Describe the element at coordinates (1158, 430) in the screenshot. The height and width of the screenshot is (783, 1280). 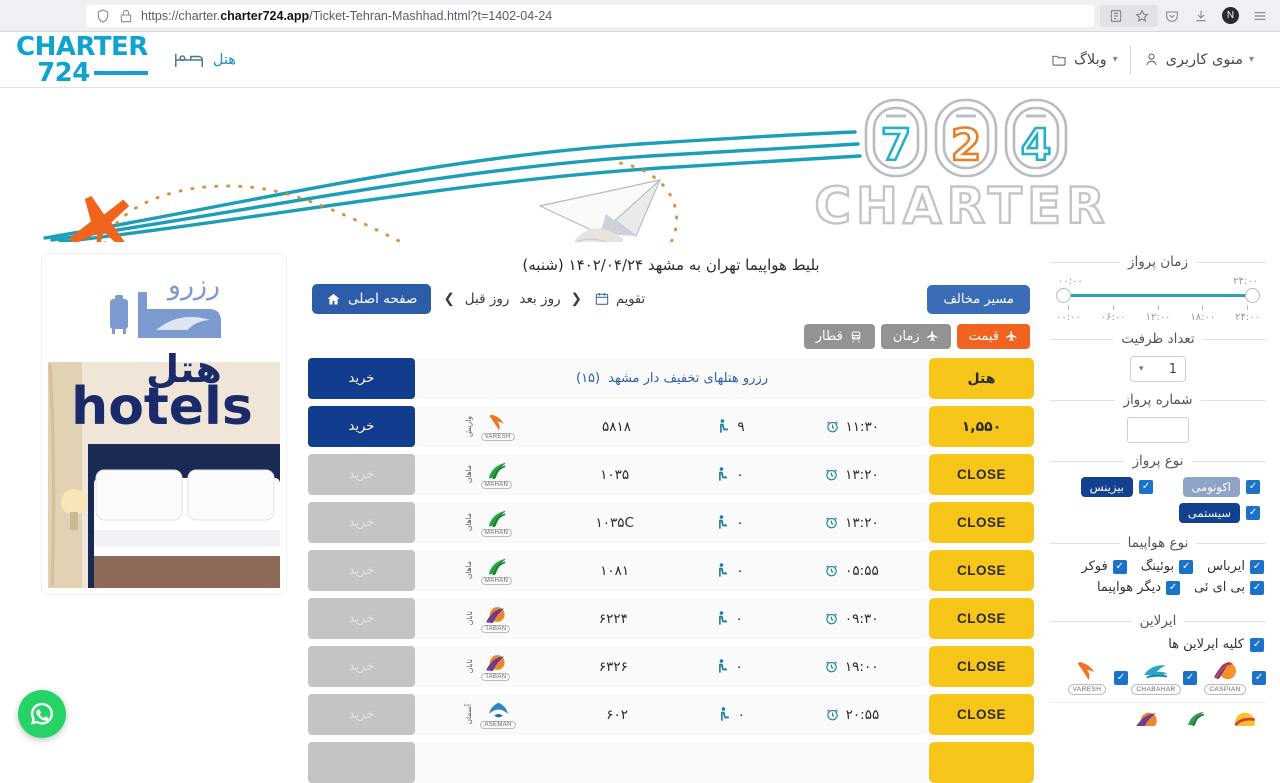
I see `flight-number-input` at that location.